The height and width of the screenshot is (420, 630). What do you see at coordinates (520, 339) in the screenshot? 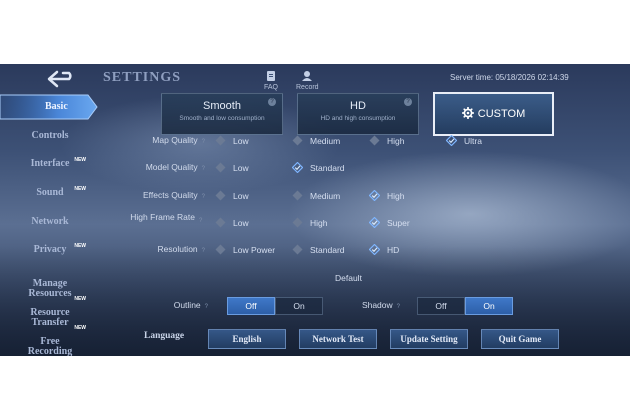
I see `quit-game-button: Quit Game` at bounding box center [520, 339].